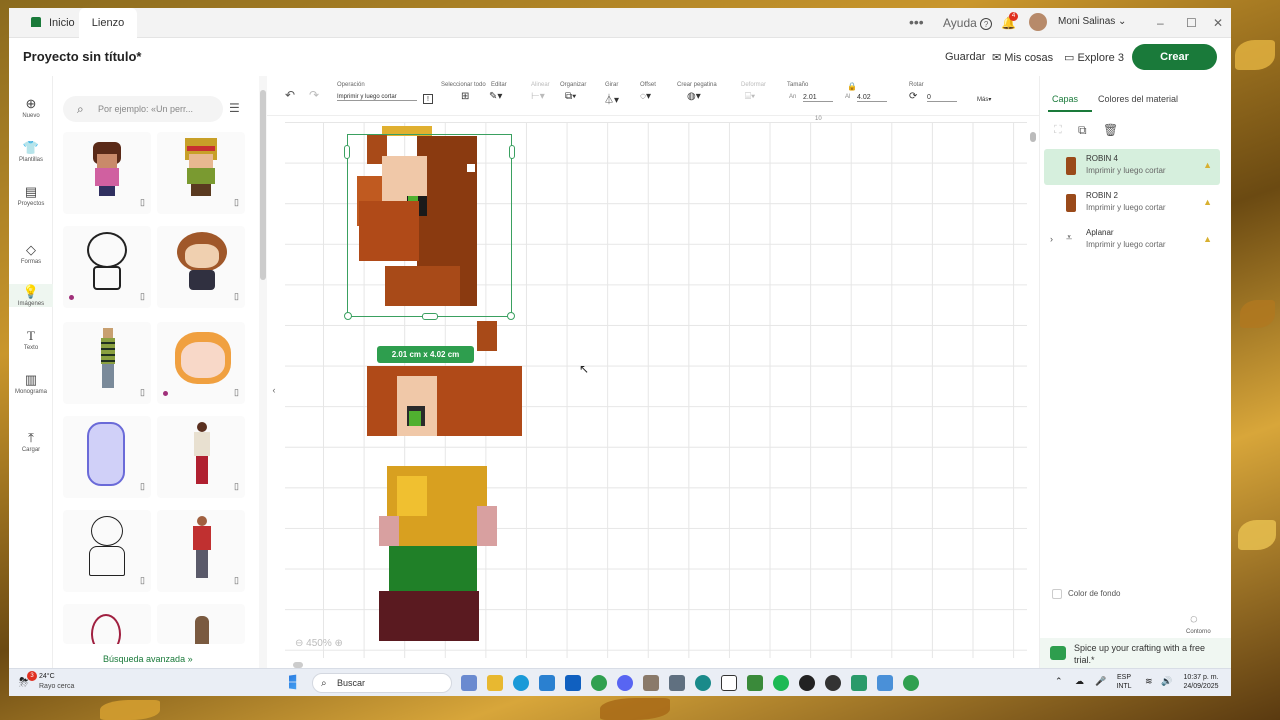  I want to click on width-input: 2.01, so click(818, 98).